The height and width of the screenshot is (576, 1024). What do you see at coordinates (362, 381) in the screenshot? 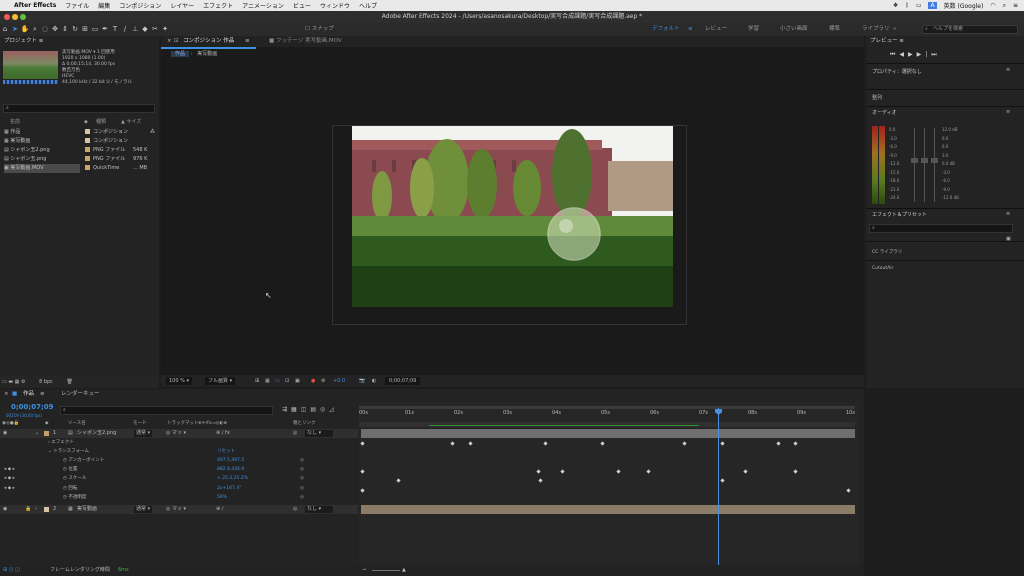
I see `snapshot-icon: 📷` at bounding box center [362, 381].